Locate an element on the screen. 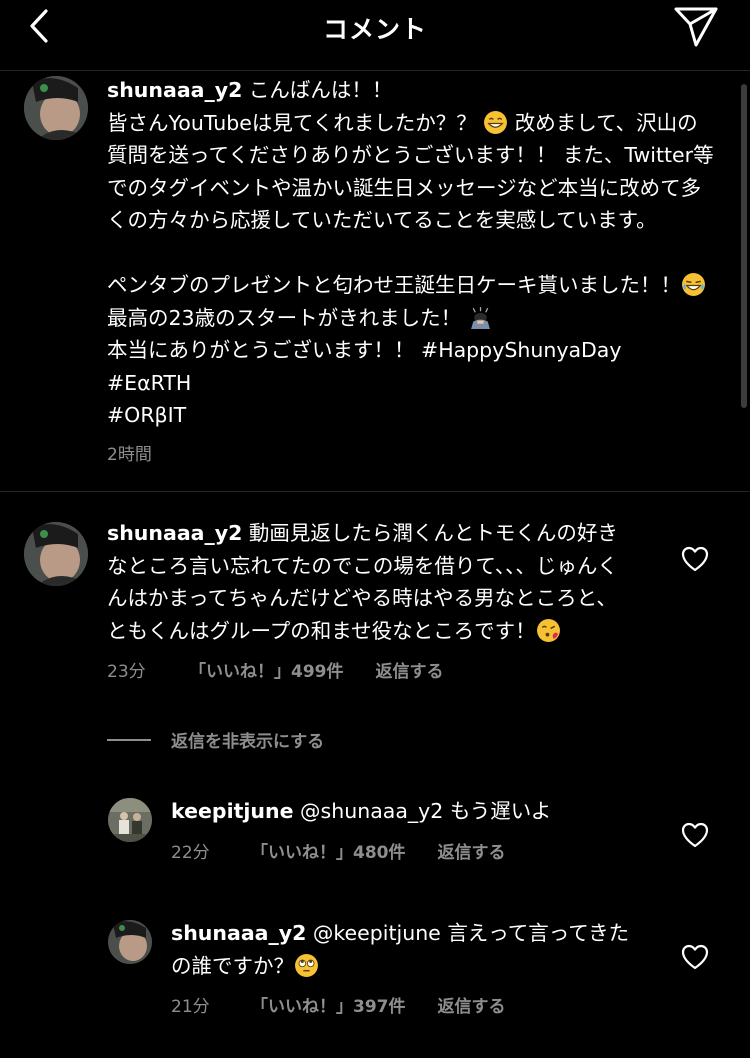 Image resolution: width=750 pixels, height=1058 pixels. header-bar: コメント is located at coordinates (375, 35).